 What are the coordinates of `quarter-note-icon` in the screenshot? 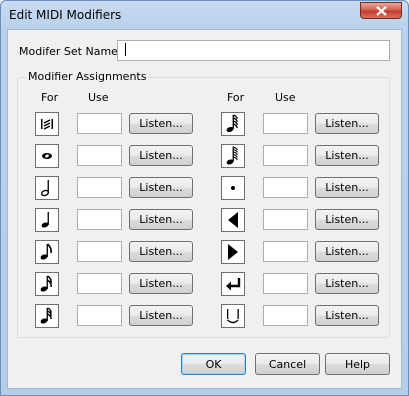 It's located at (47, 220).